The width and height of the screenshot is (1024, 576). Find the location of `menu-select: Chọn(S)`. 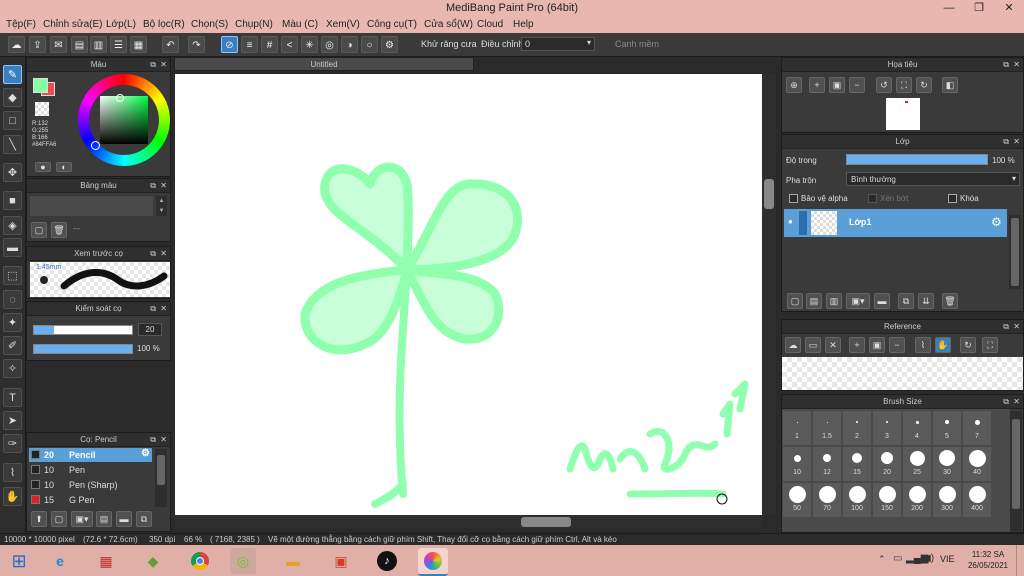

menu-select: Chọn(S) is located at coordinates (209, 24).